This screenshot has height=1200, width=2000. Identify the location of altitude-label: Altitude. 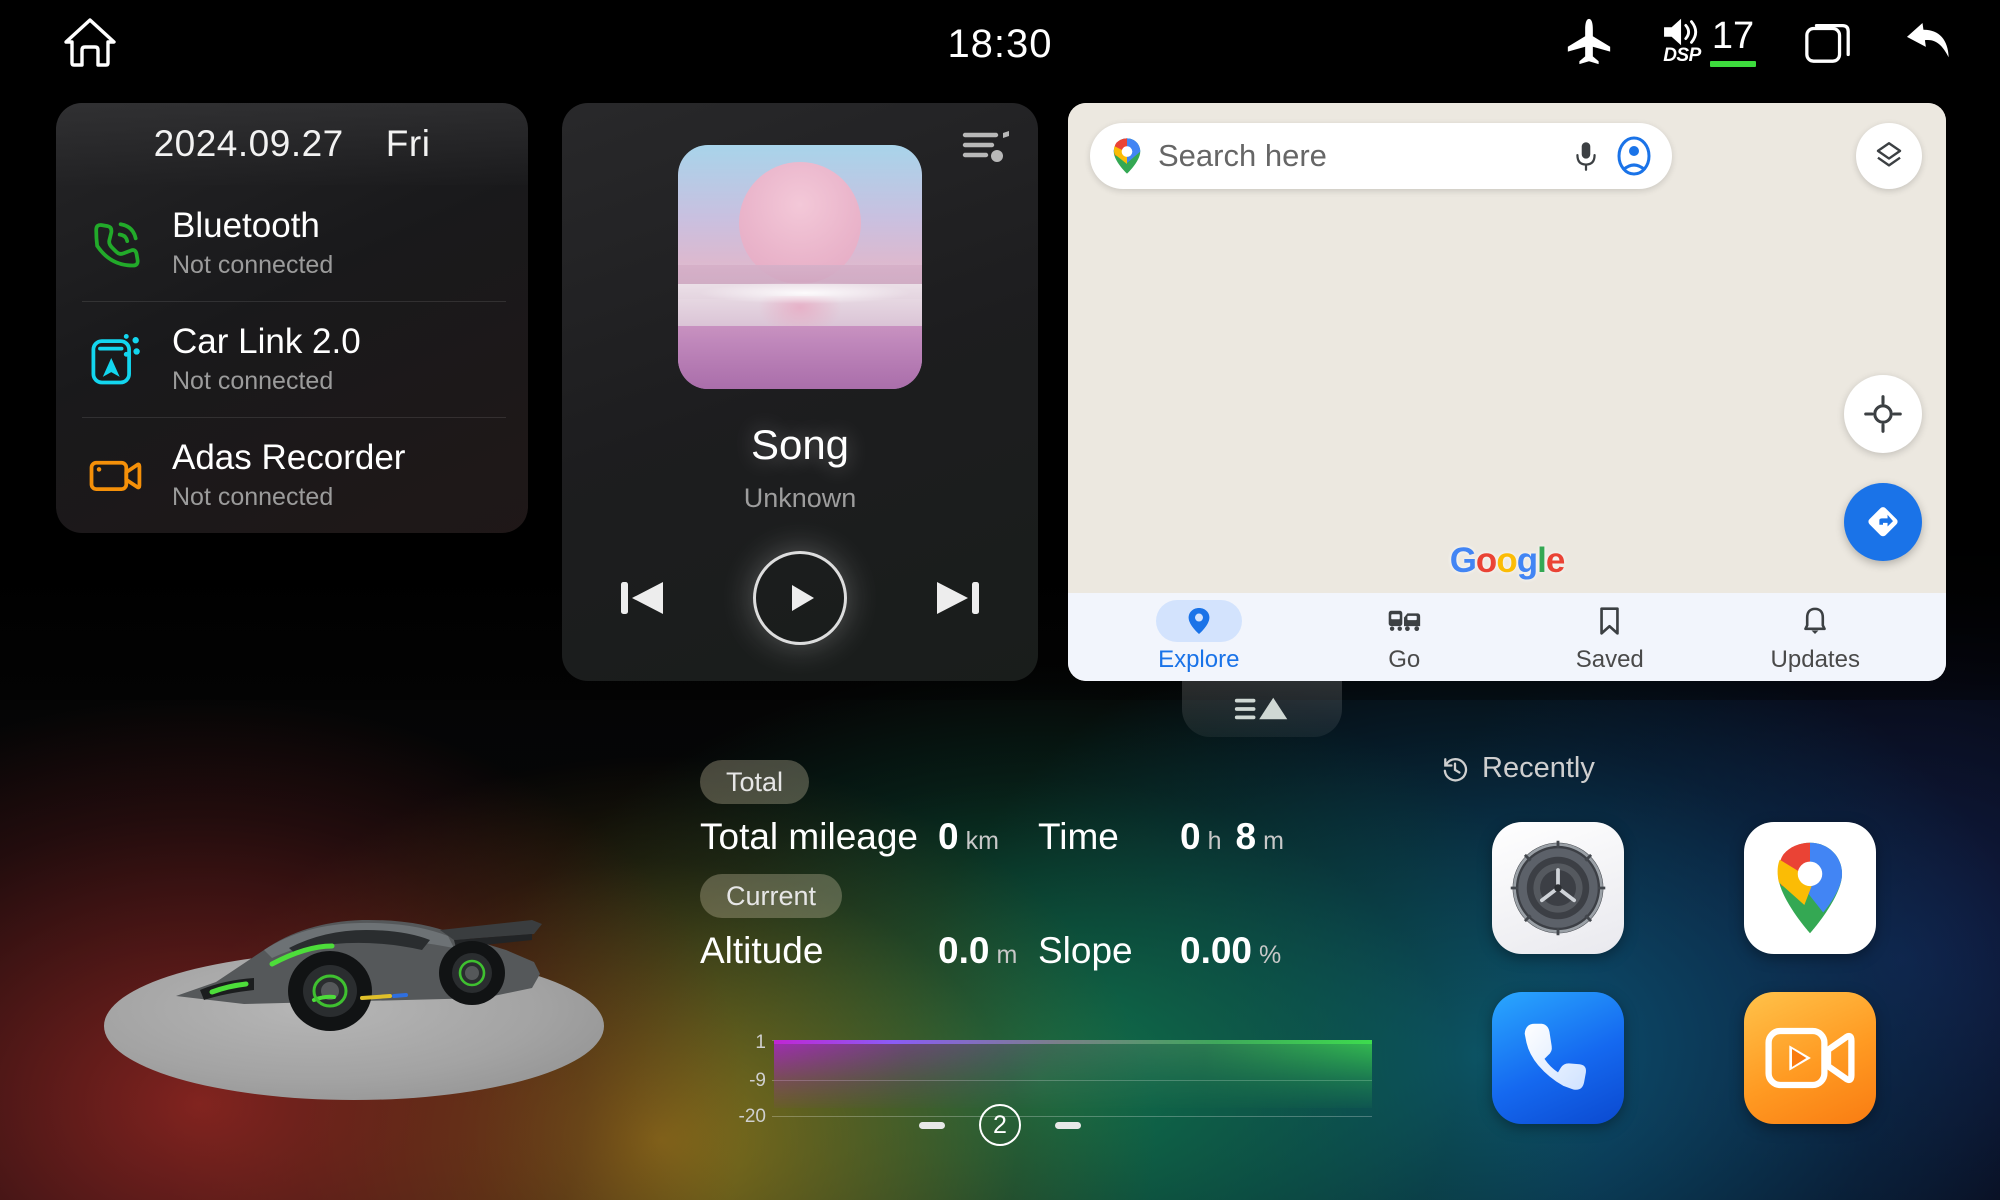
(762, 950).